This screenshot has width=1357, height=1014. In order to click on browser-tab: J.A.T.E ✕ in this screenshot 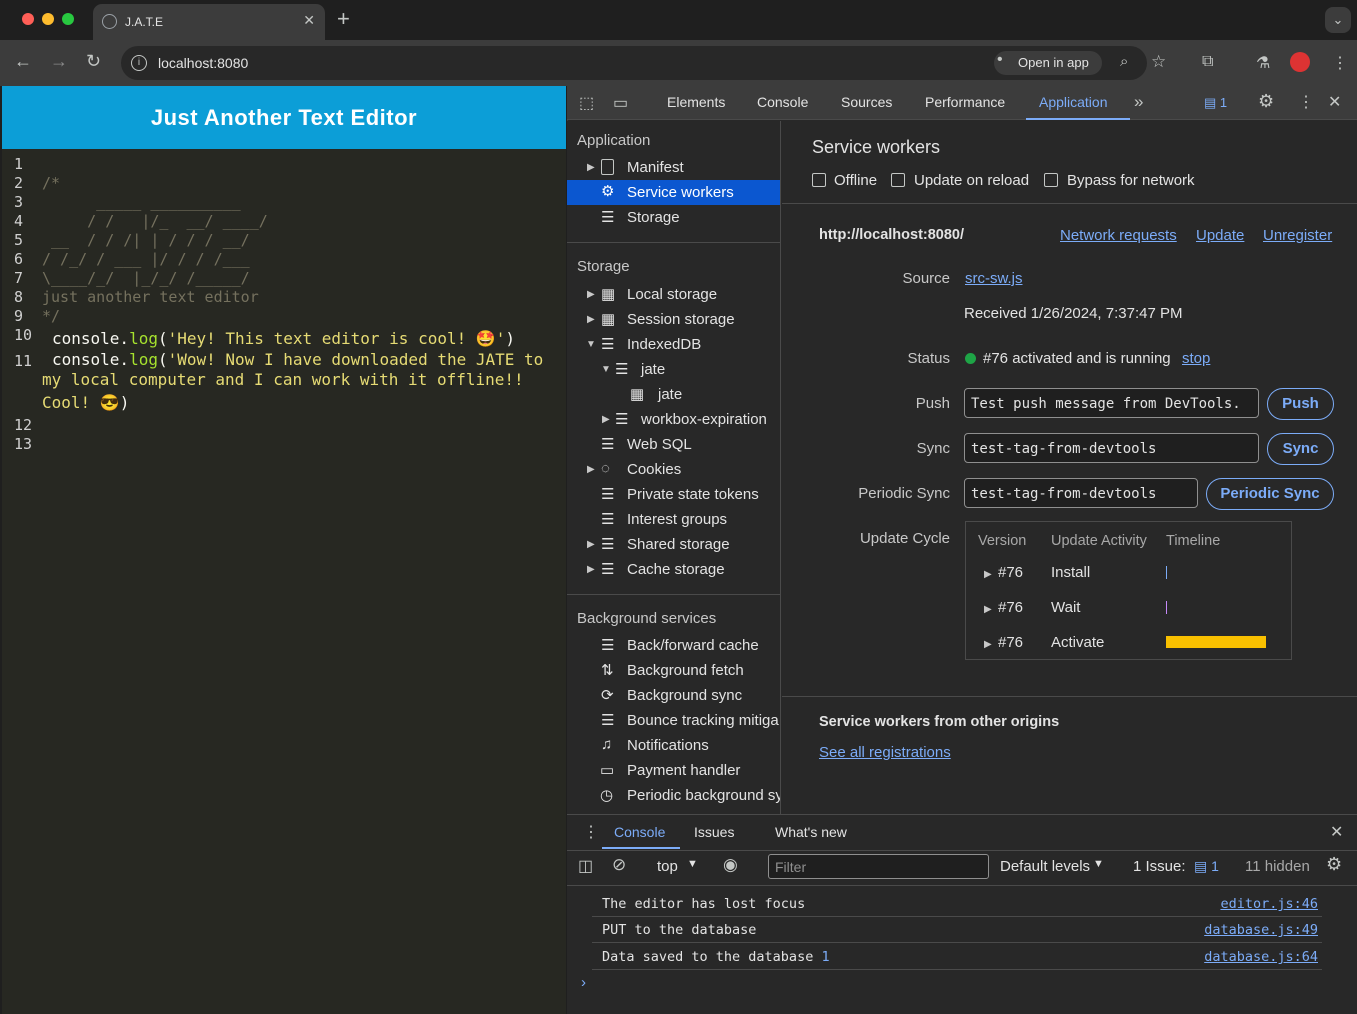, I will do `click(209, 22)`.